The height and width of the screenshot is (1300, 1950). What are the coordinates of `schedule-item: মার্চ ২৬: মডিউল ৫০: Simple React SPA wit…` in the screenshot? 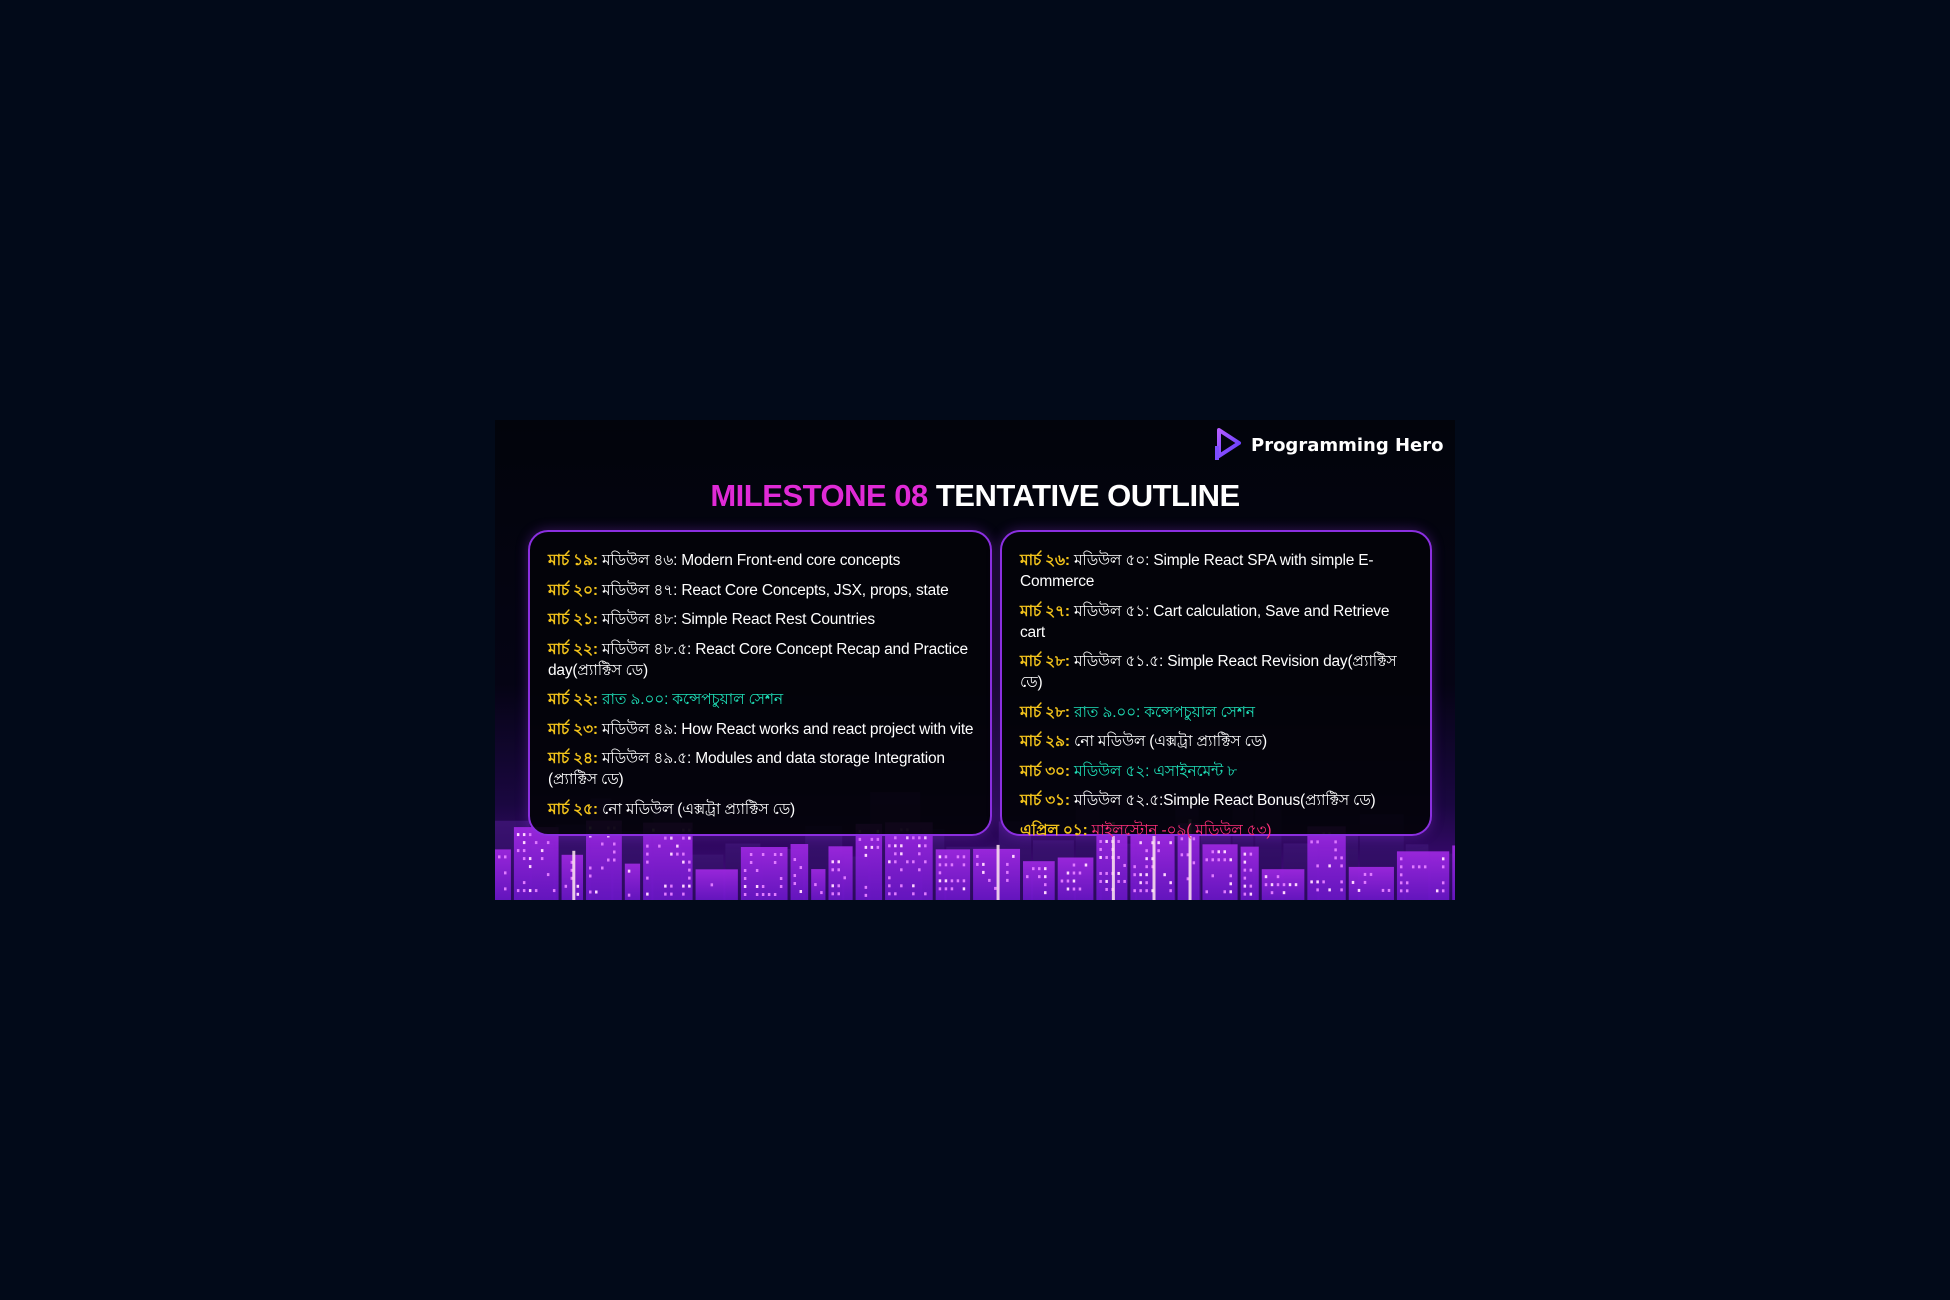 It's located at (1218, 571).